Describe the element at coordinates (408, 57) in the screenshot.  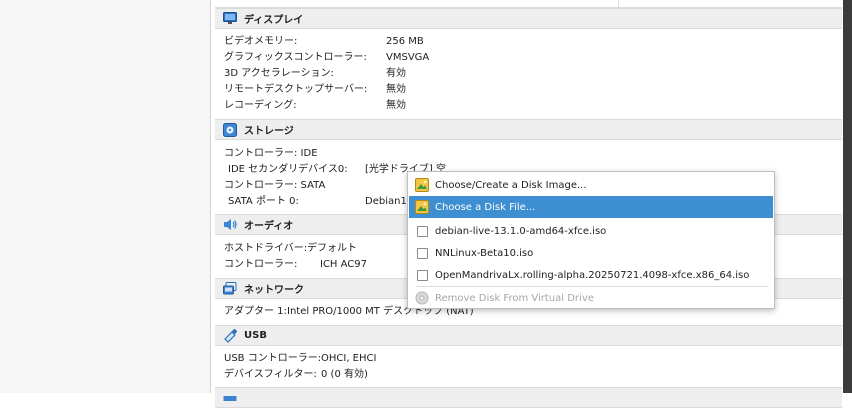
I see `row-value: VMSVGA` at that location.